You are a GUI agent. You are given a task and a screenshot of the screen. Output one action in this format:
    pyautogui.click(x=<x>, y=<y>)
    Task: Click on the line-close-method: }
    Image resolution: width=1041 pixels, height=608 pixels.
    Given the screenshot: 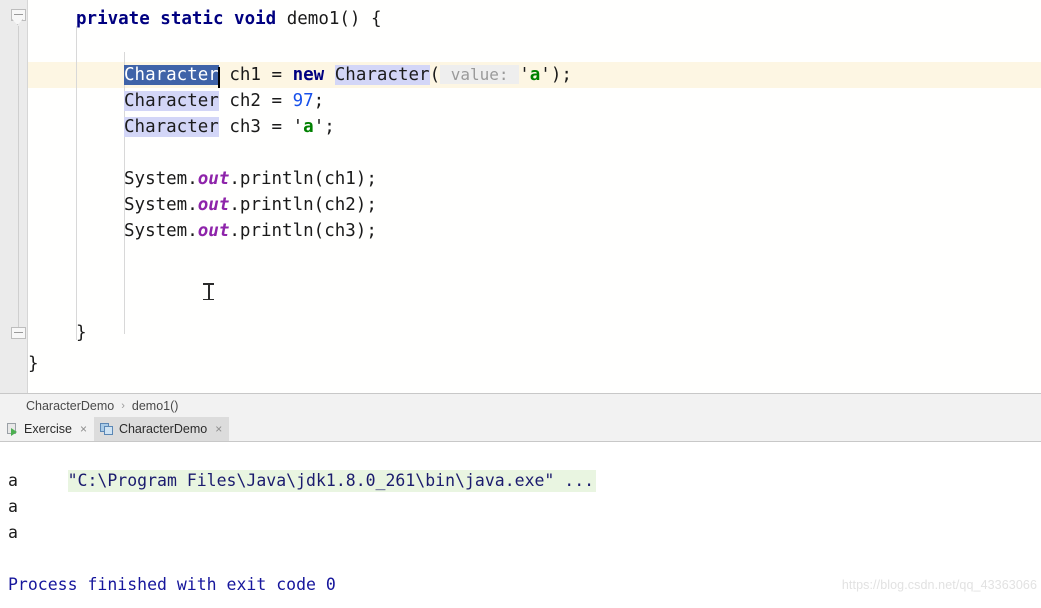 What is the action you would take?
    pyautogui.click(x=81, y=333)
    